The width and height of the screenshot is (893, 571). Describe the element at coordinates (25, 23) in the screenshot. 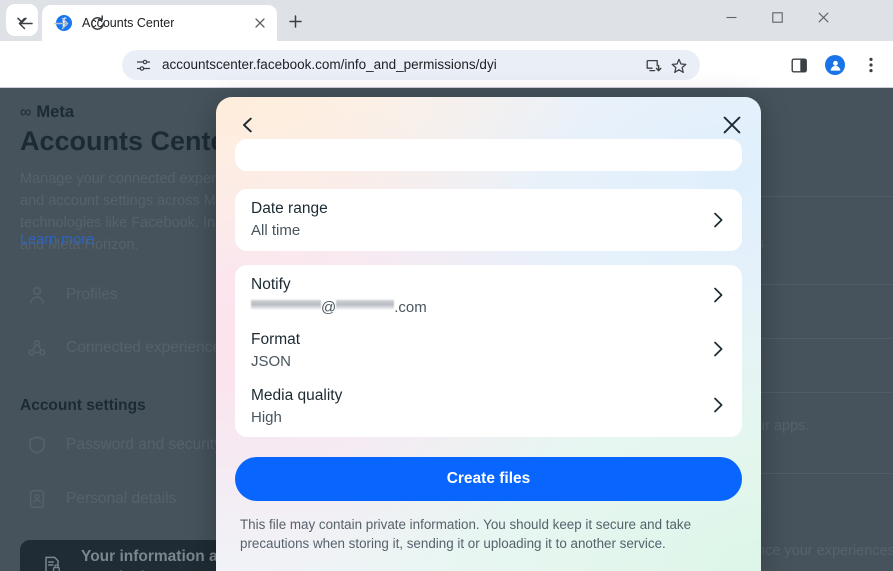

I see `back-button` at that location.